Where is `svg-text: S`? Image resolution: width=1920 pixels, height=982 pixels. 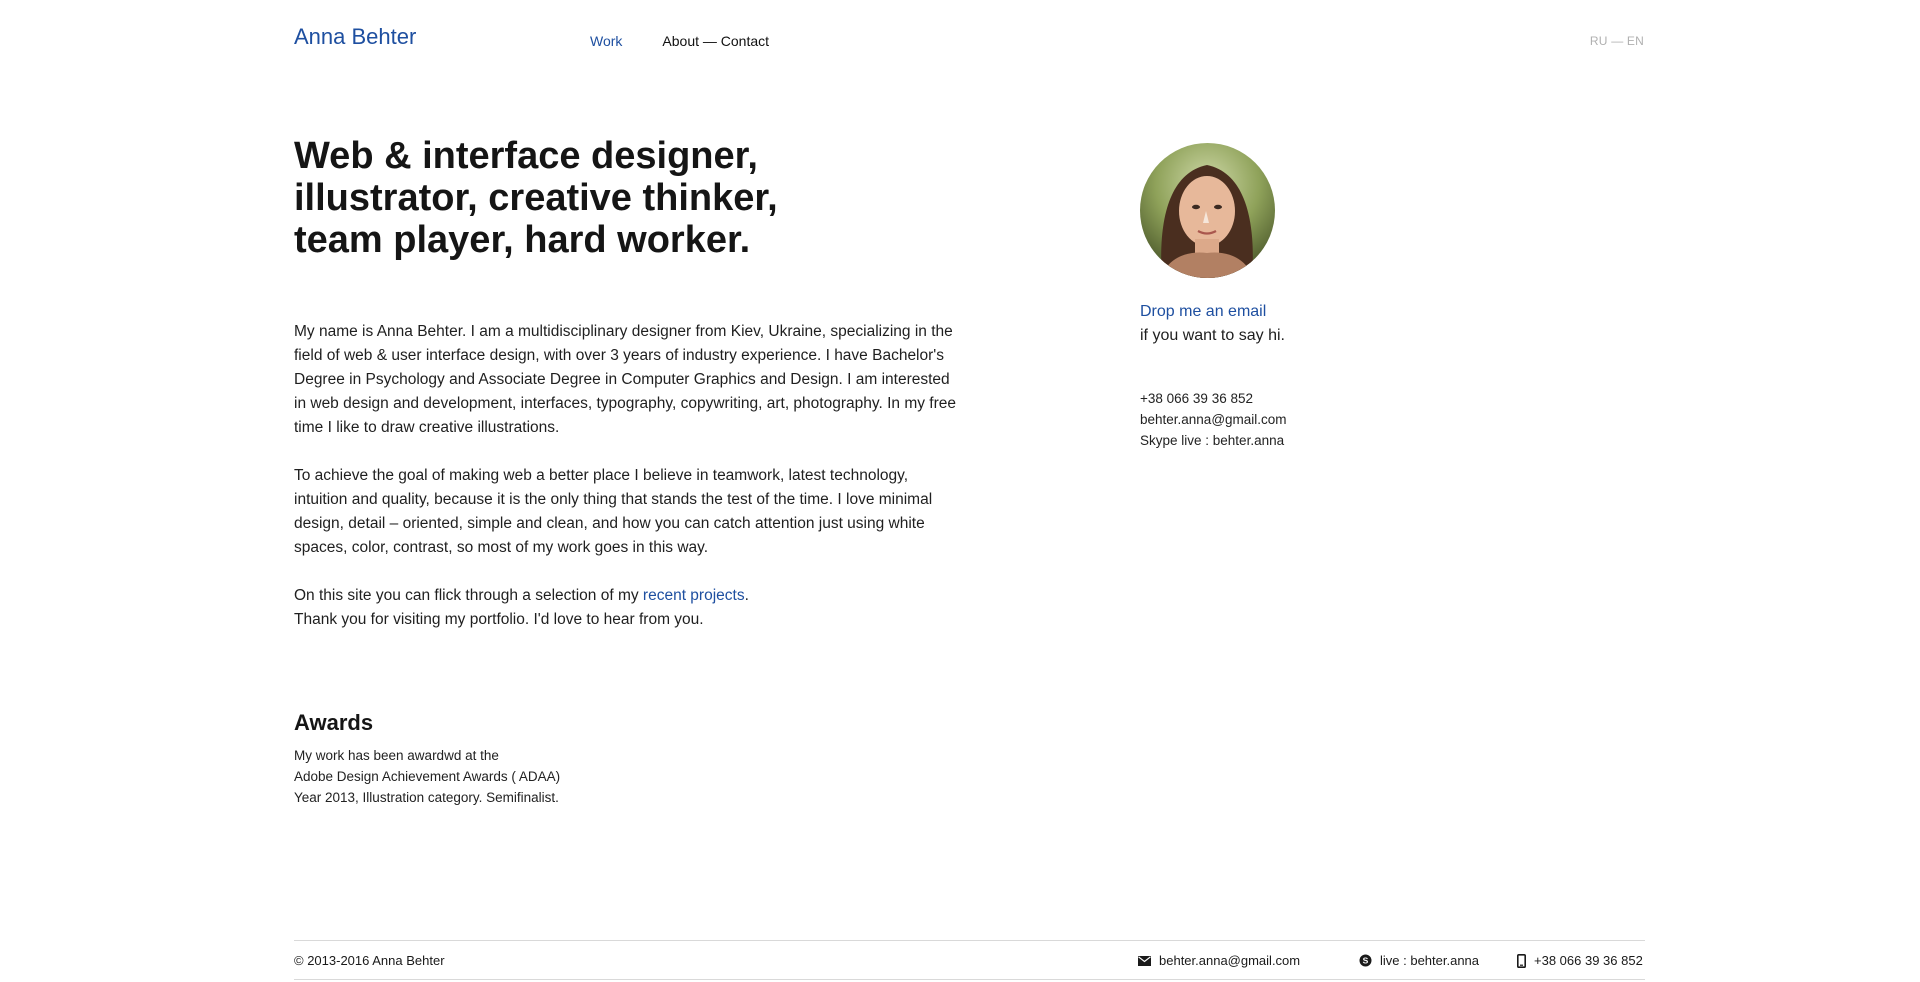 svg-text: S is located at coordinates (1366, 961).